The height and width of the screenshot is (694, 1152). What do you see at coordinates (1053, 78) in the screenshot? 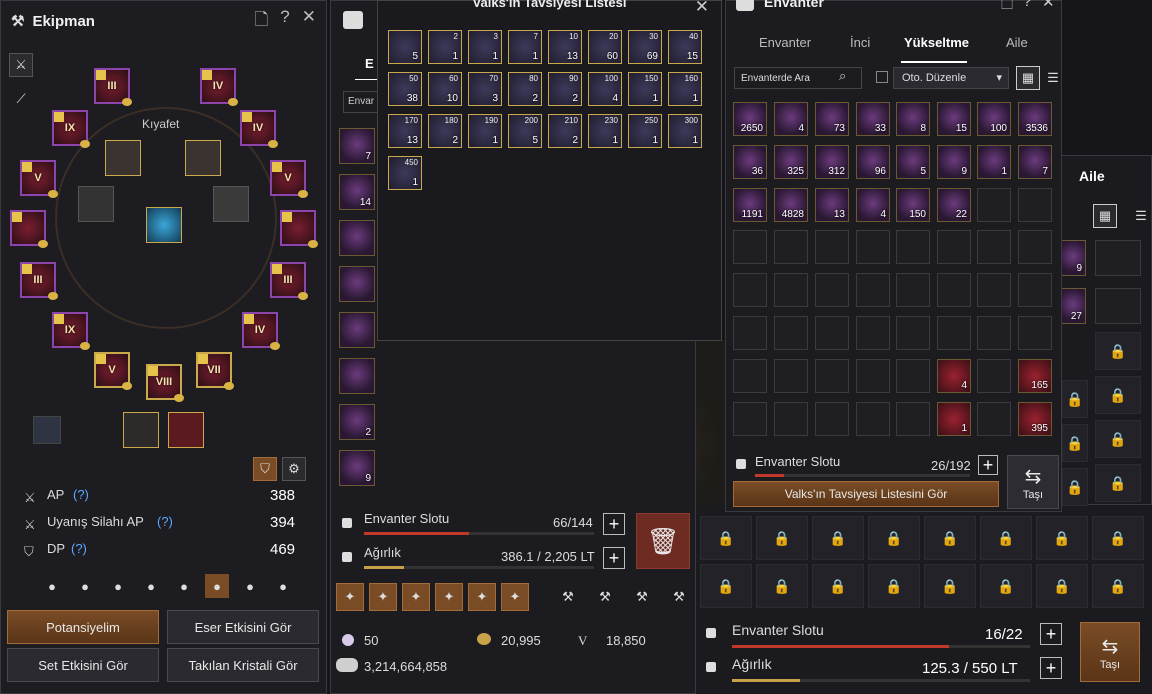
I see `list-view-icon: ☰` at bounding box center [1053, 78].